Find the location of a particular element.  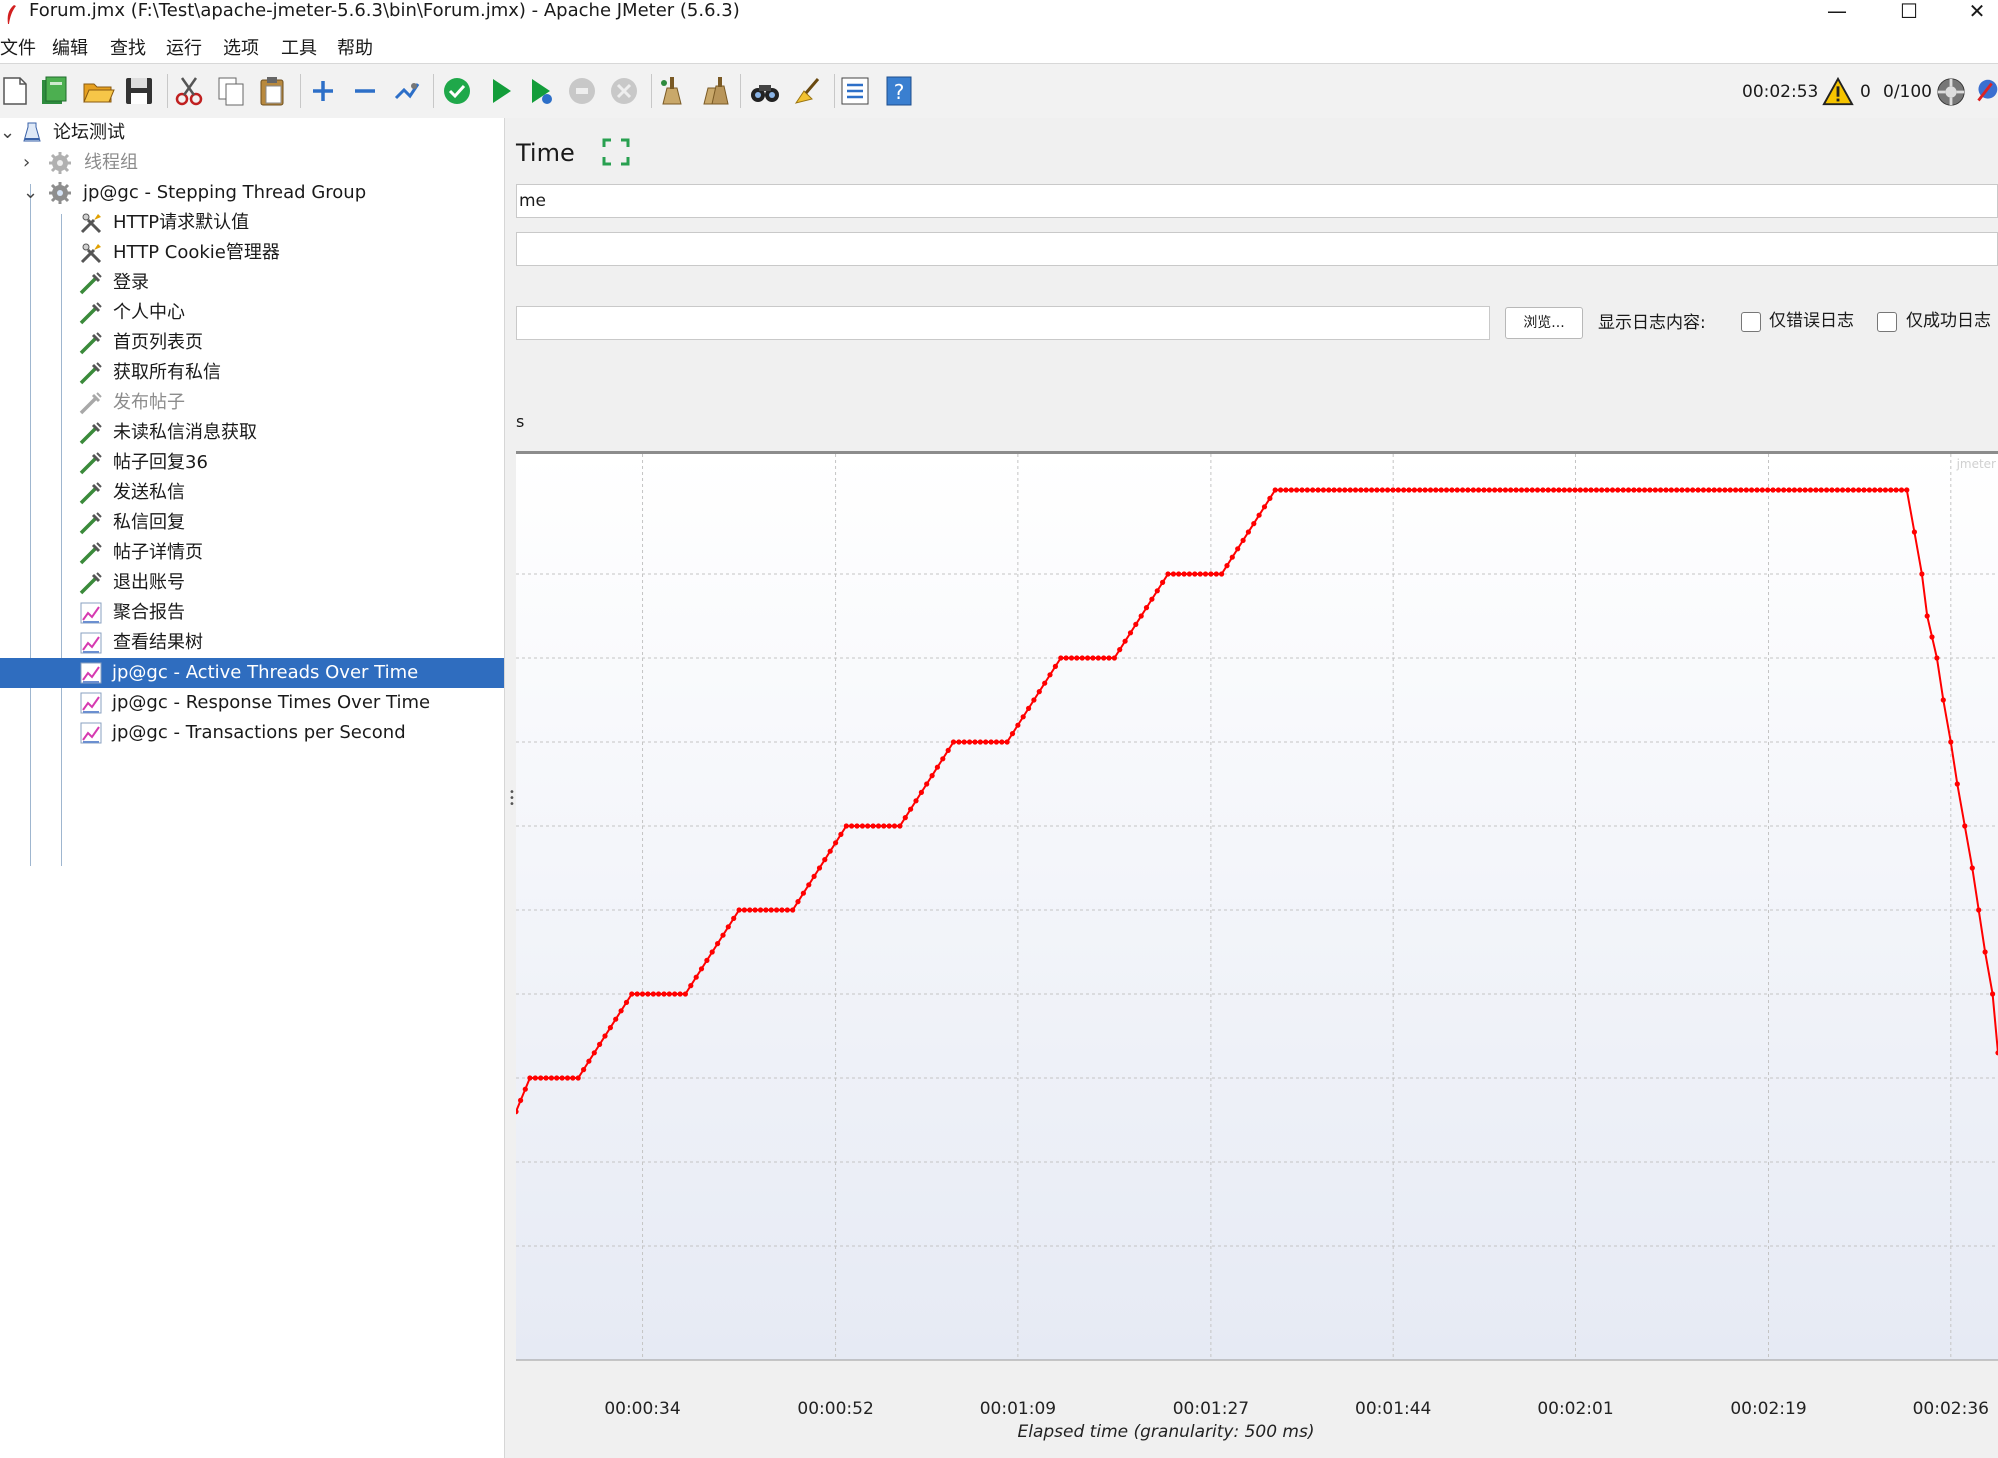

templates-icon is located at coordinates (54, 91).